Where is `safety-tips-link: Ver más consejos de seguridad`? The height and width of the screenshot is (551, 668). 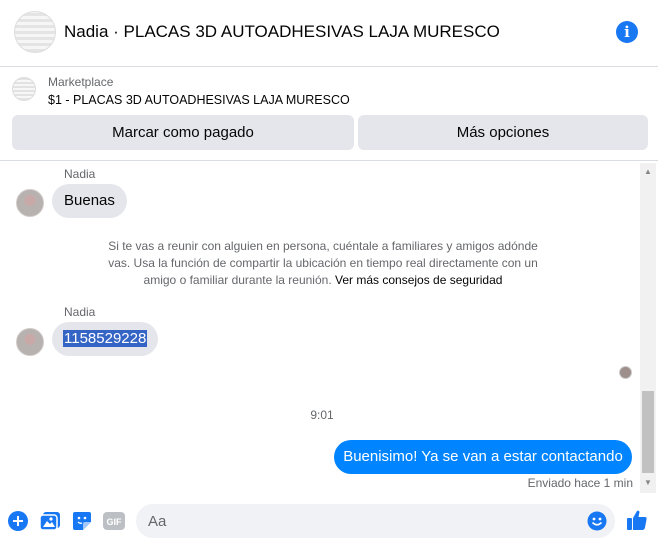 safety-tips-link: Ver más consejos de seguridad is located at coordinates (418, 280).